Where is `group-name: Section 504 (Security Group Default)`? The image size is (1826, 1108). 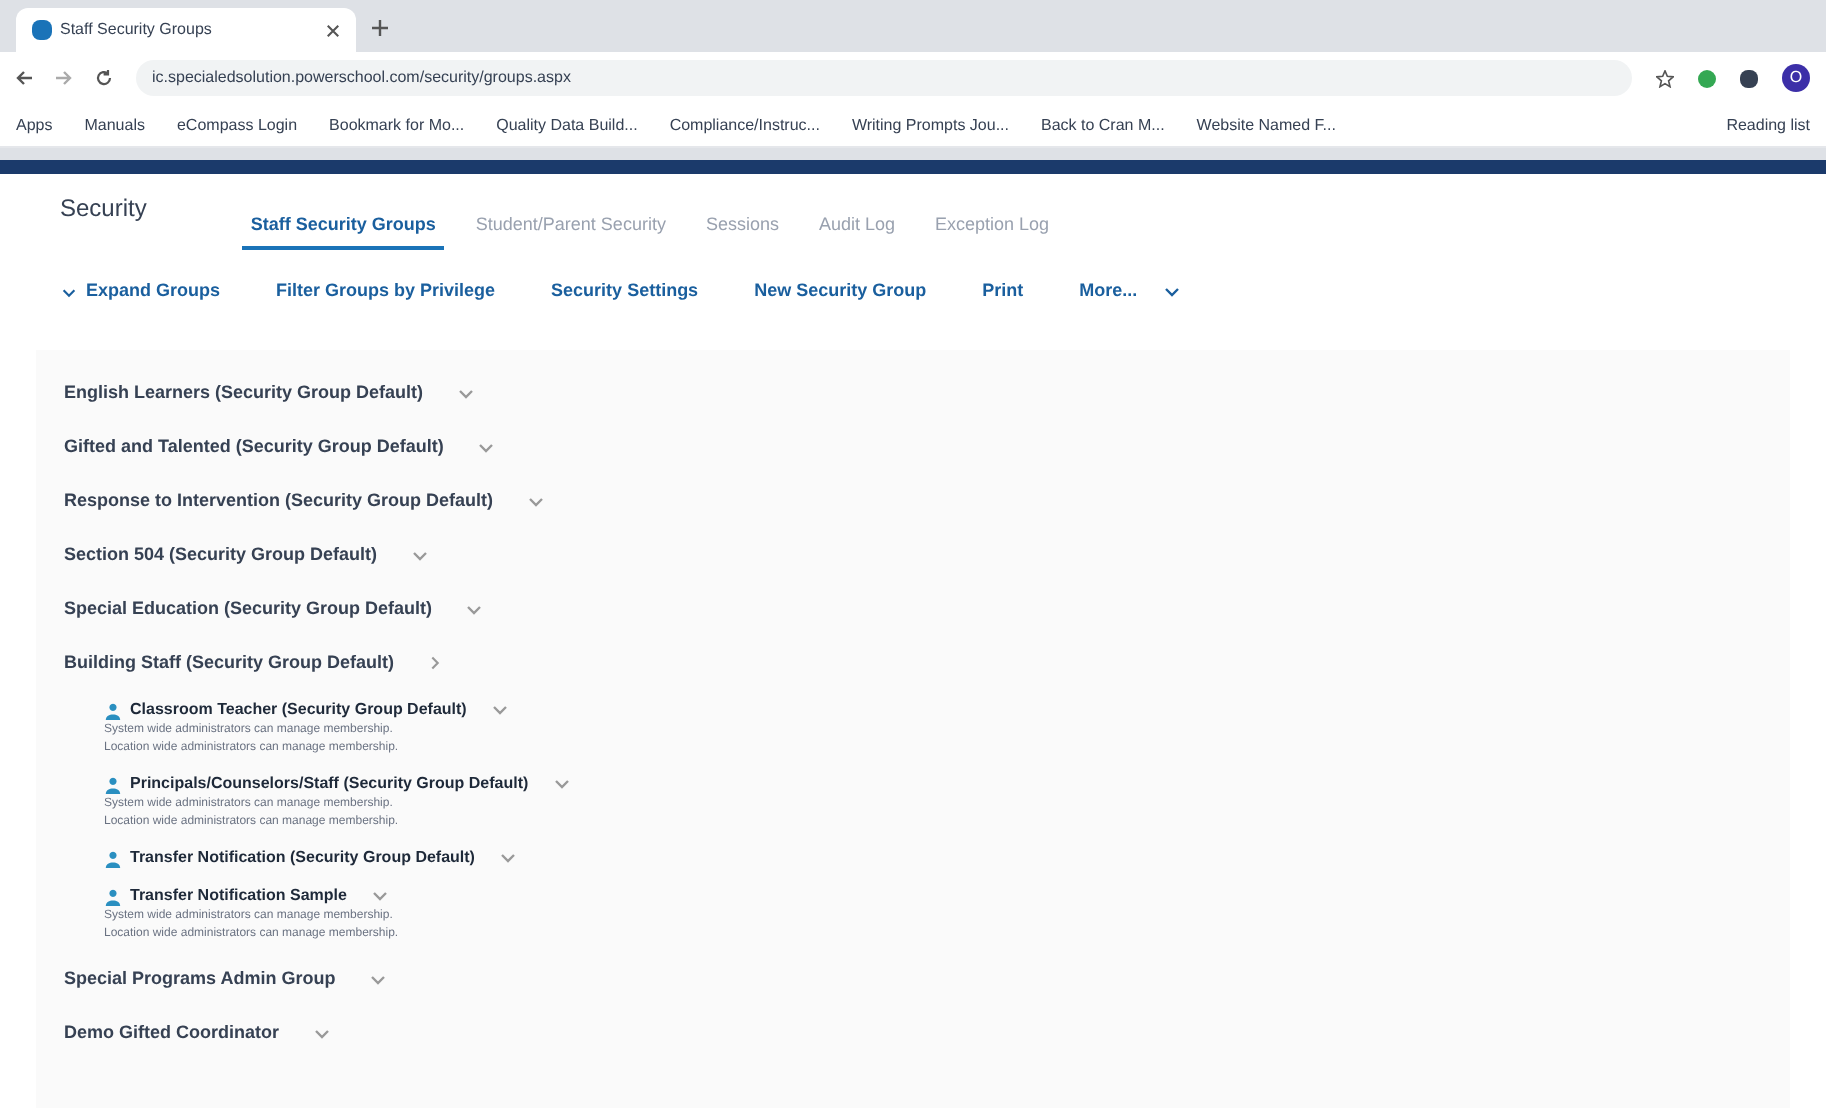 group-name: Section 504 (Security Group Default) is located at coordinates (221, 555).